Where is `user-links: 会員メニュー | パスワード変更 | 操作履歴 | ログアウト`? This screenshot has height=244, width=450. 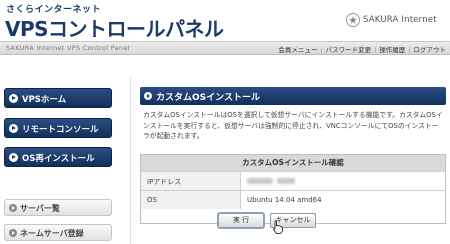 user-links: 会員メニュー | パスワード変更 | 操作履歴 | ログアウト is located at coordinates (362, 50).